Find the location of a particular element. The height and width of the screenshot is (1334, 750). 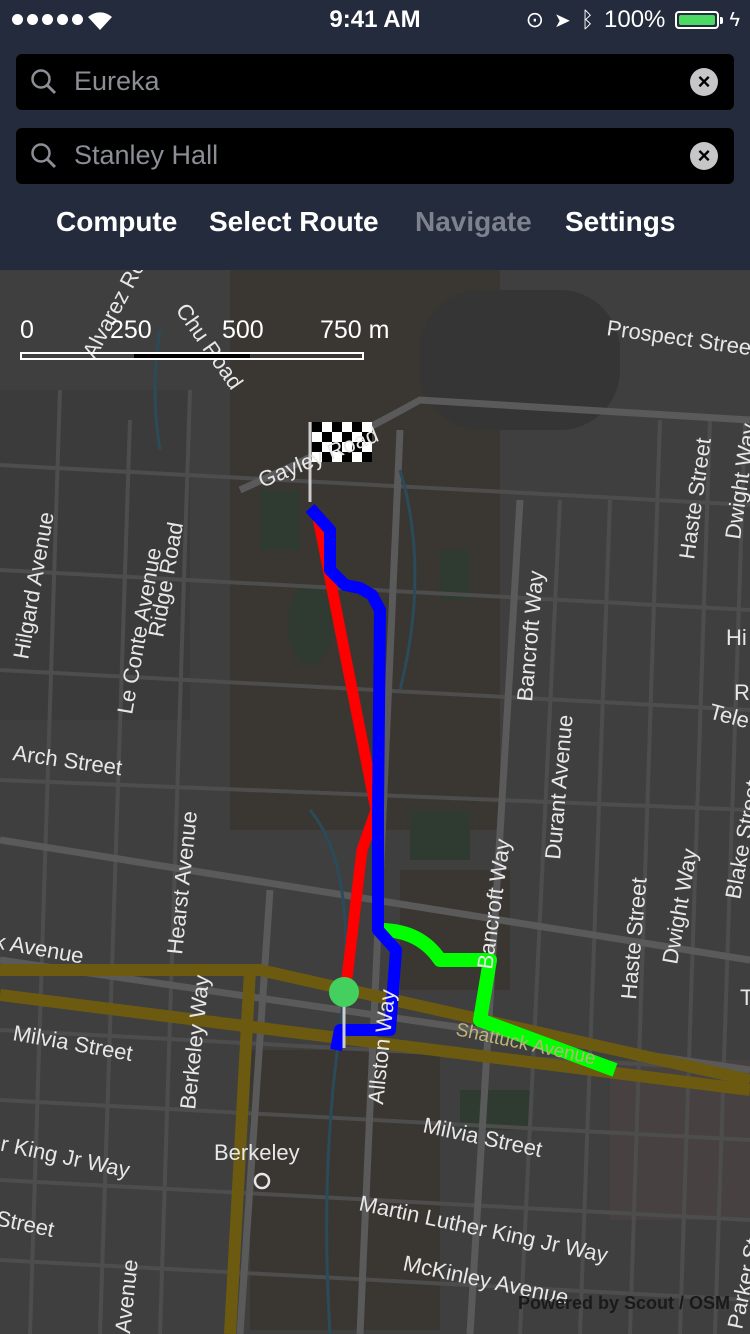

map-attribution: Powered by Scout / OSM is located at coordinates (623, 1303).